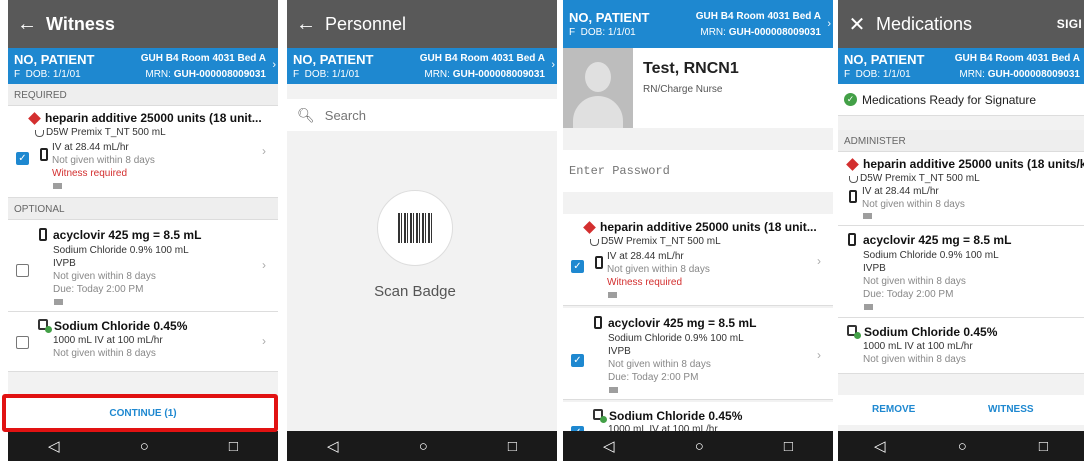 This screenshot has width=1084, height=461. I want to click on med-title: acyclovir 425 mg = 8.5 mL, so click(127, 235).